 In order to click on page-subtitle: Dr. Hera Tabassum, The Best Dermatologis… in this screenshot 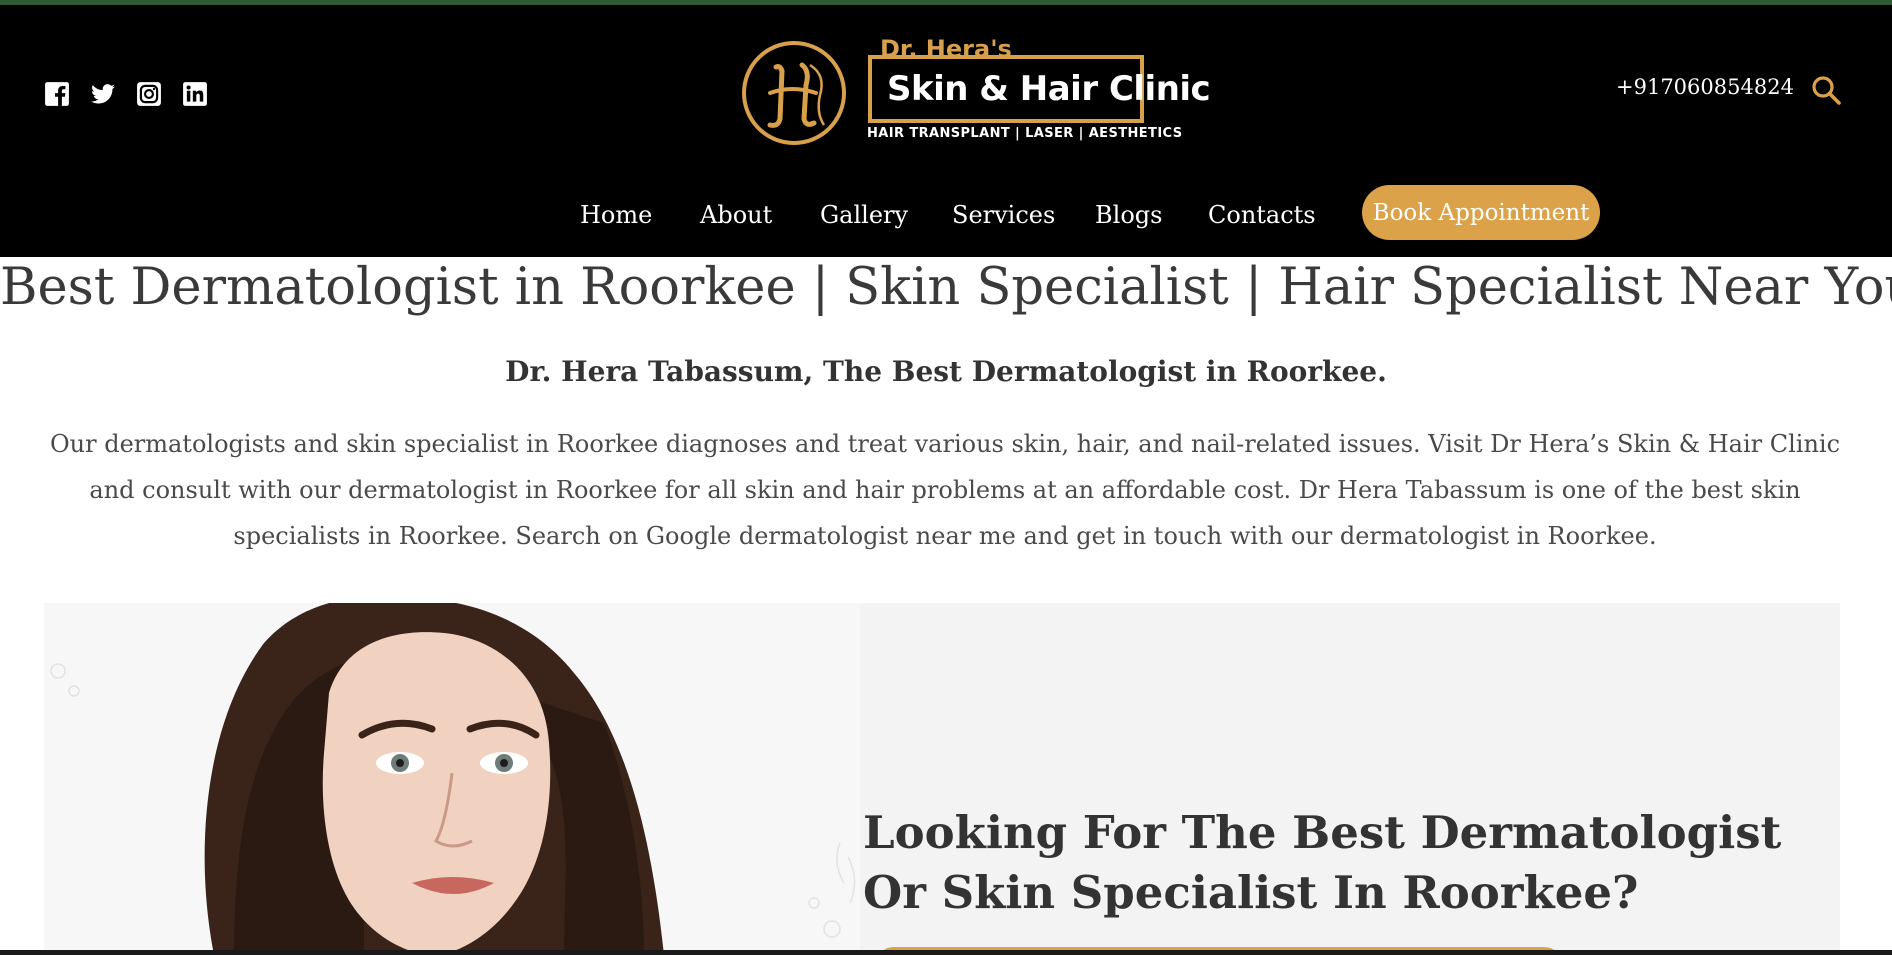, I will do `click(946, 371)`.